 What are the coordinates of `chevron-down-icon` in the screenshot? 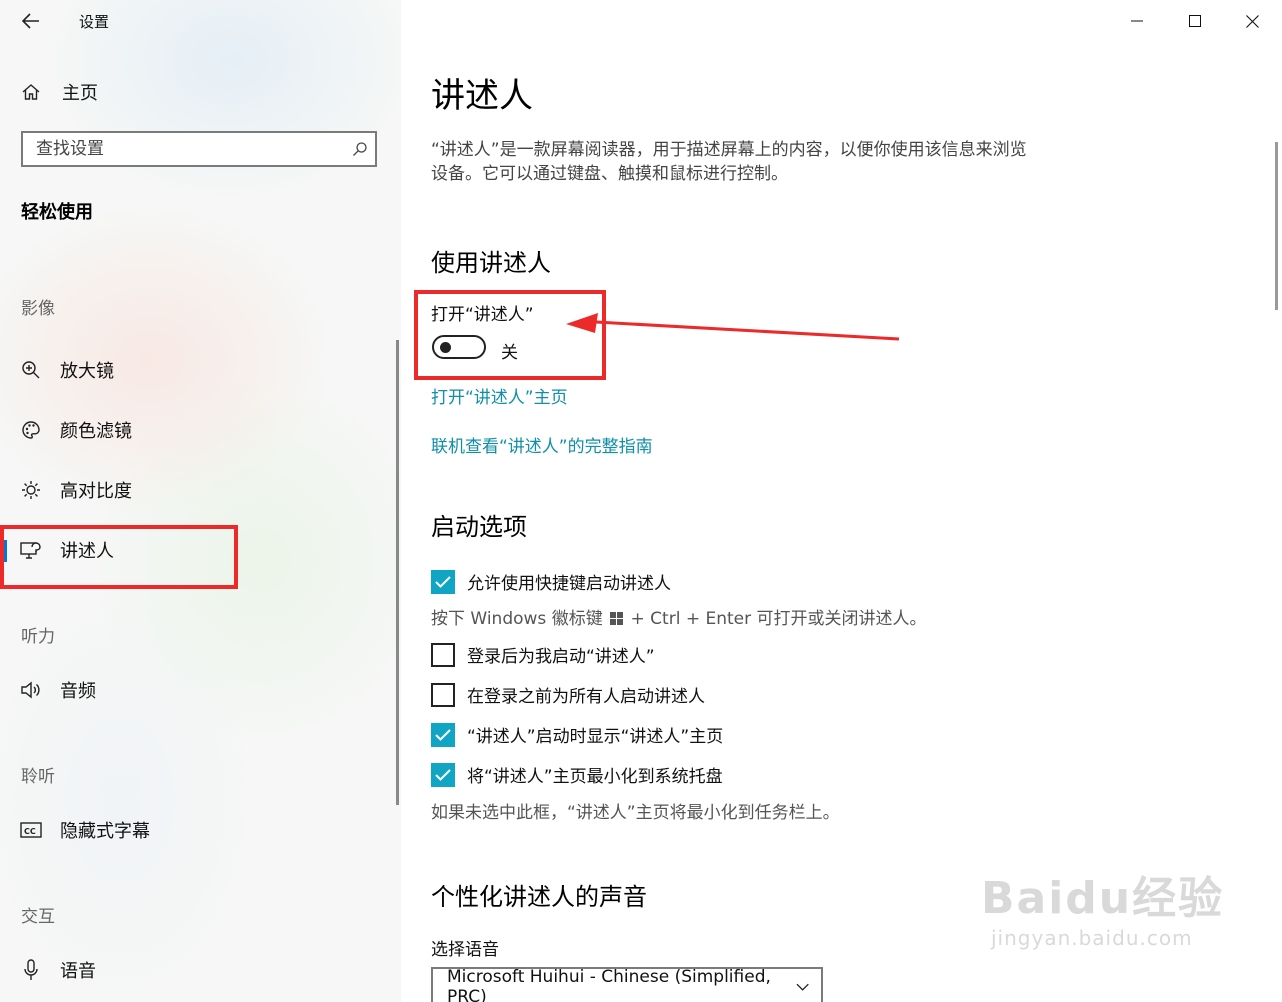 It's located at (802, 987).